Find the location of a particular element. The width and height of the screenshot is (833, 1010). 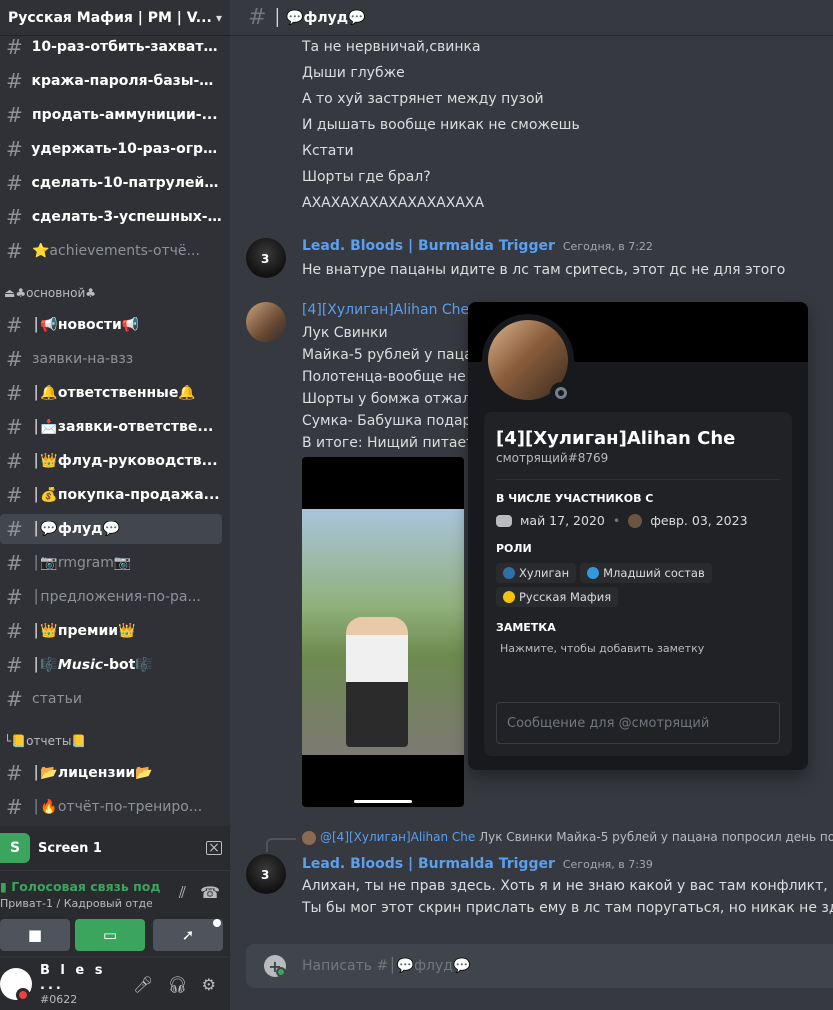

avatar-image is located at coordinates (530, 362).